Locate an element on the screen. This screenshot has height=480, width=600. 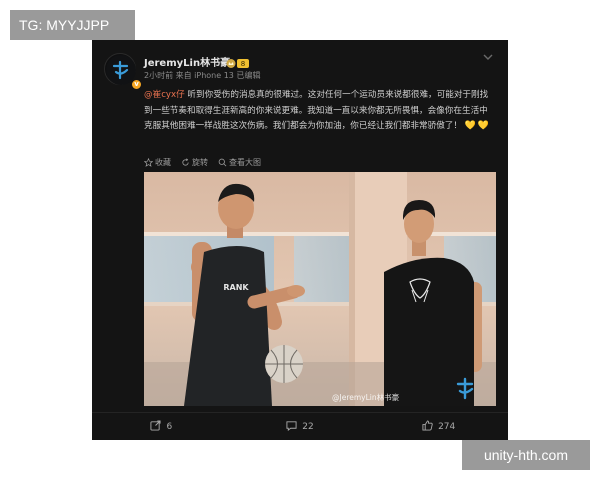
repost-button: 6 is located at coordinates (161, 426).